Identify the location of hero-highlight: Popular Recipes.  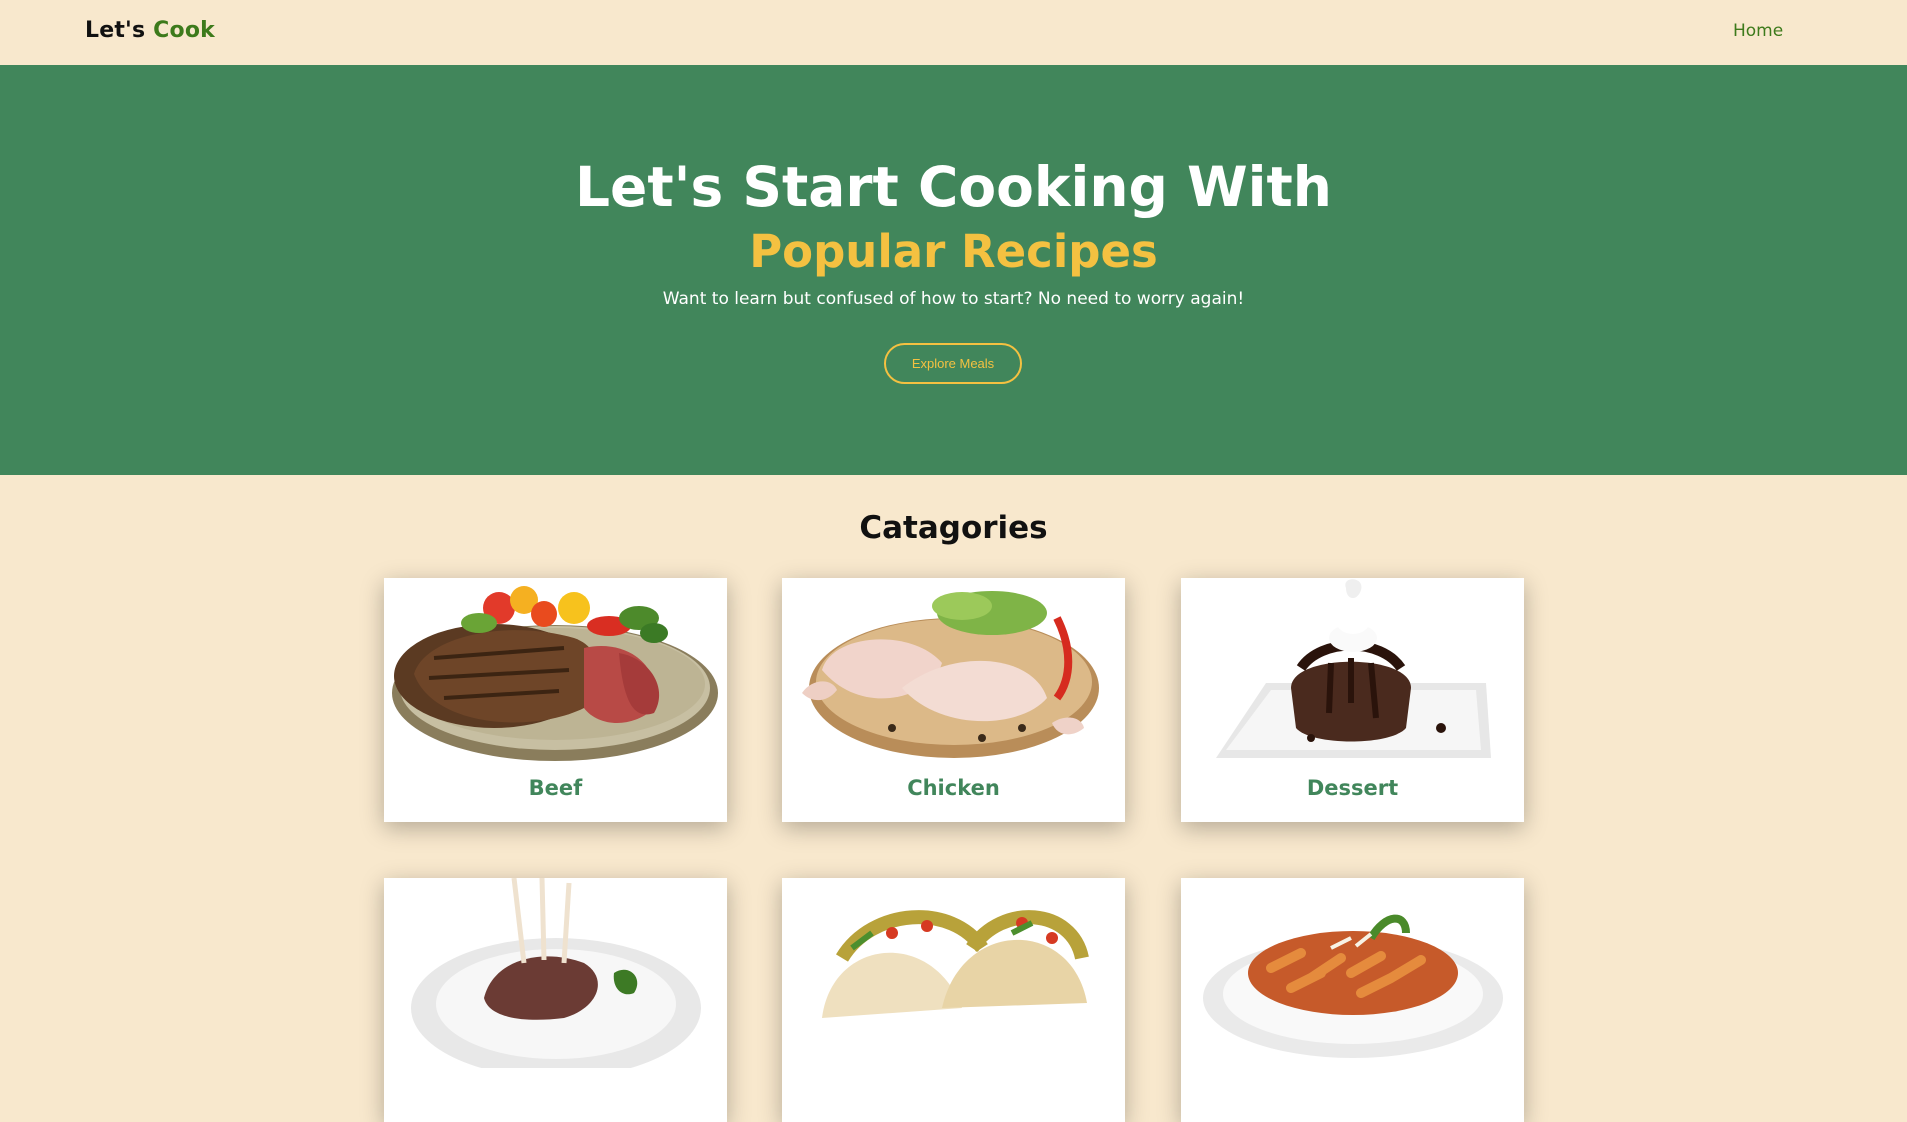
(953, 251).